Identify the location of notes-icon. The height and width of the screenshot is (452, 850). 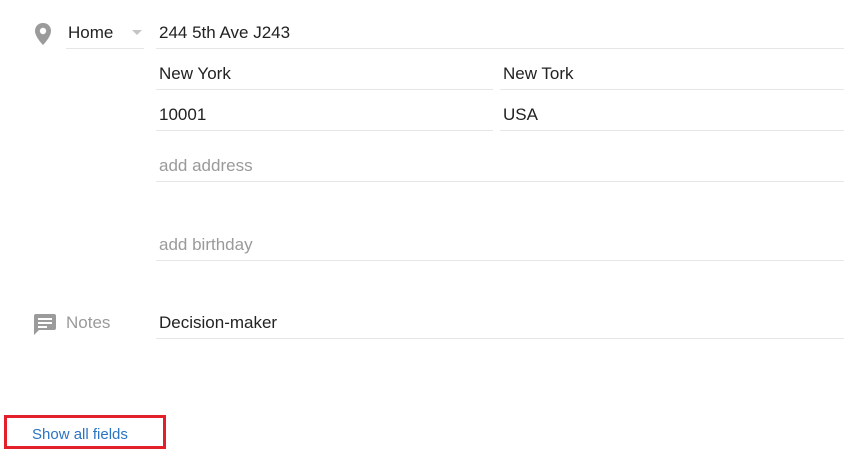
(44, 324).